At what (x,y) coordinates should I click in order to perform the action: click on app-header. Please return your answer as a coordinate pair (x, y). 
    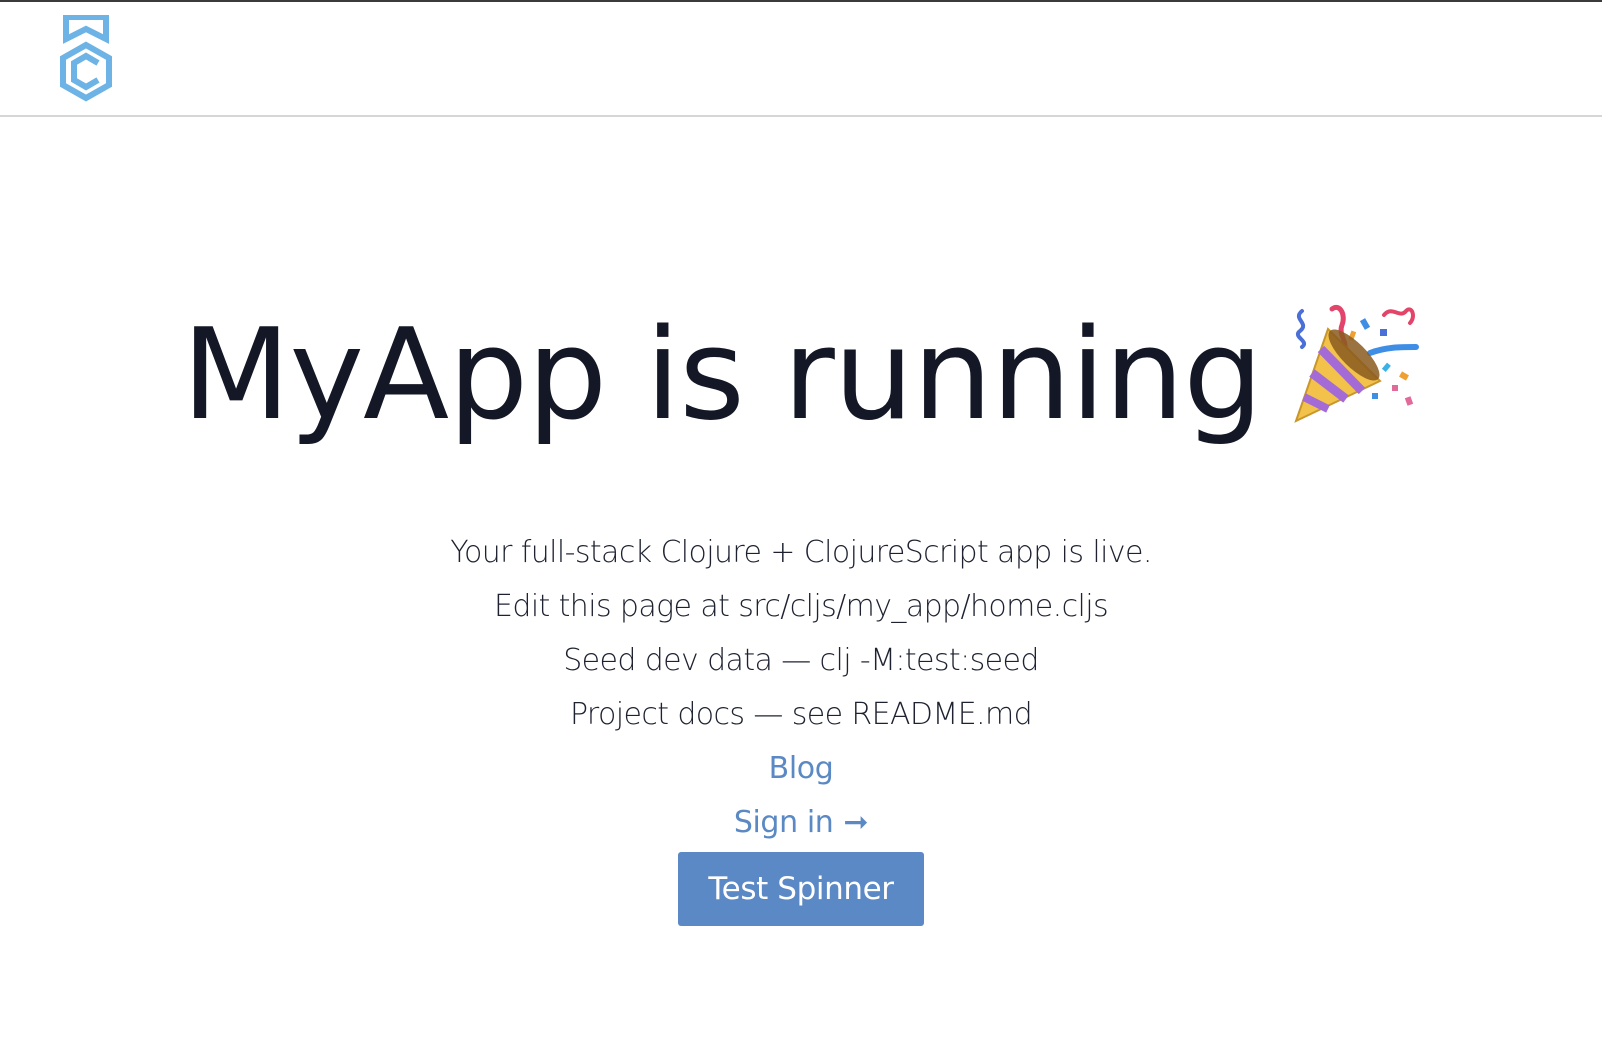
    Looking at the image, I should click on (801, 59).